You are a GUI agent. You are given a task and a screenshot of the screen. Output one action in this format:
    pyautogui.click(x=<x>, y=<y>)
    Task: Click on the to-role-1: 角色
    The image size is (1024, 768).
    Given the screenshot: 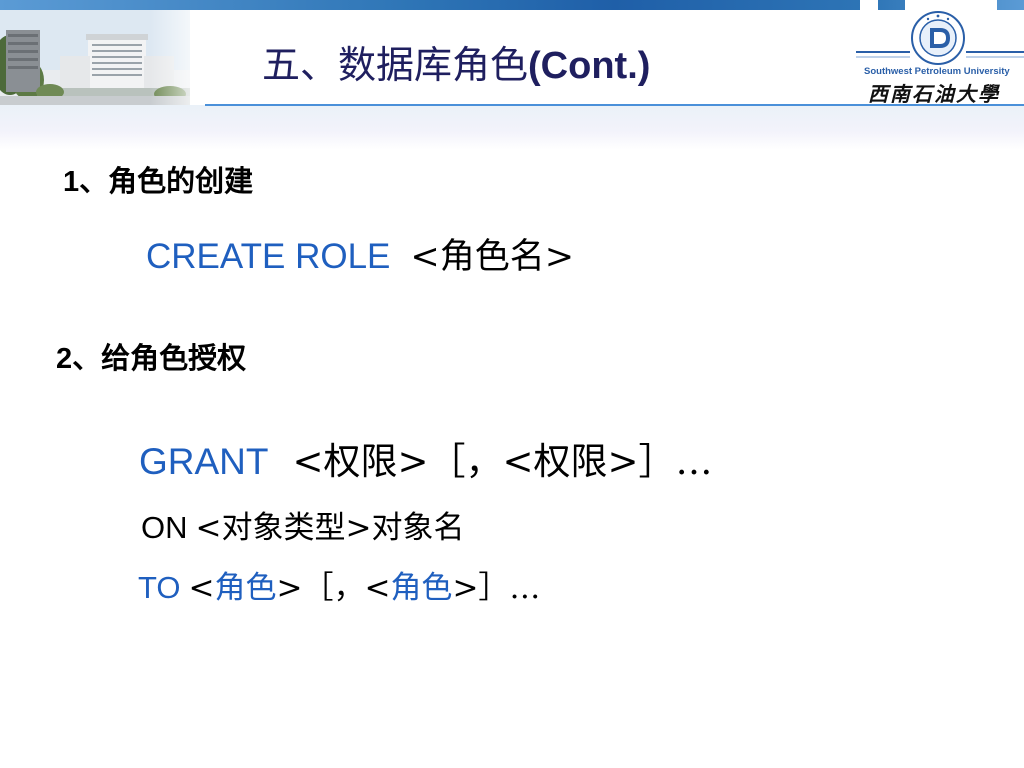 What is the action you would take?
    pyautogui.click(x=245, y=588)
    